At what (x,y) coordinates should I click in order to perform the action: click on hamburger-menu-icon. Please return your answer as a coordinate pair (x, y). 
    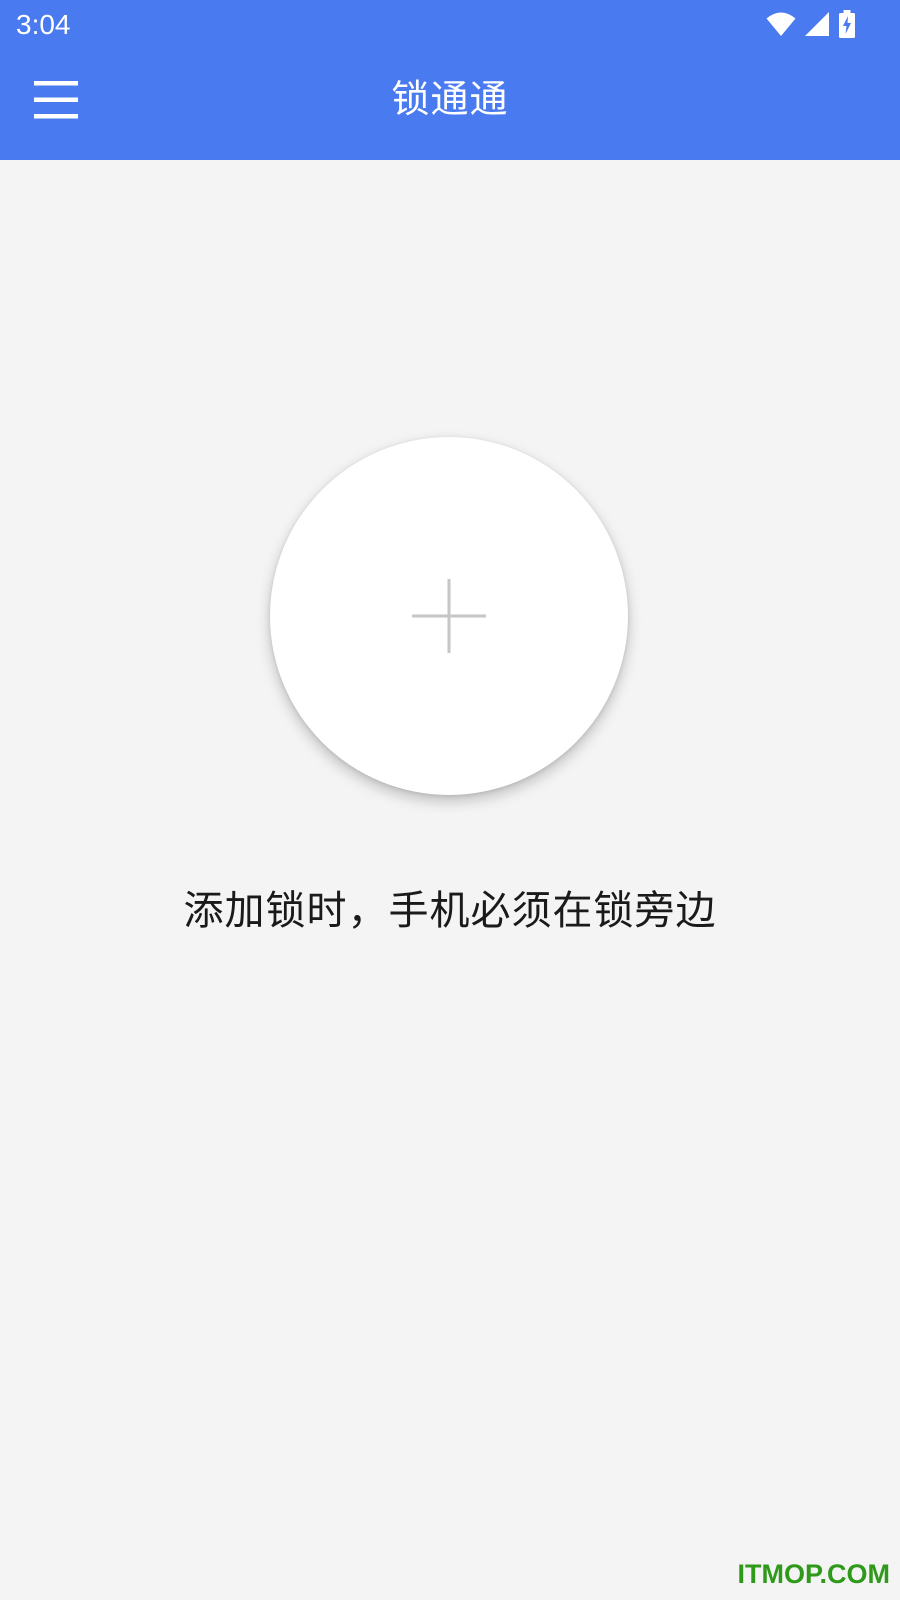
    Looking at the image, I should click on (56, 100).